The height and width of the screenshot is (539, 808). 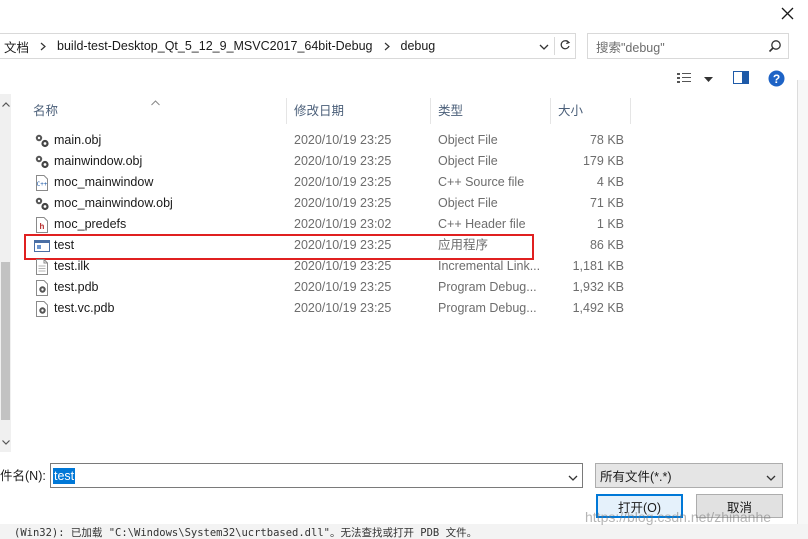 I want to click on ilk-file-icon, so click(x=42, y=267).